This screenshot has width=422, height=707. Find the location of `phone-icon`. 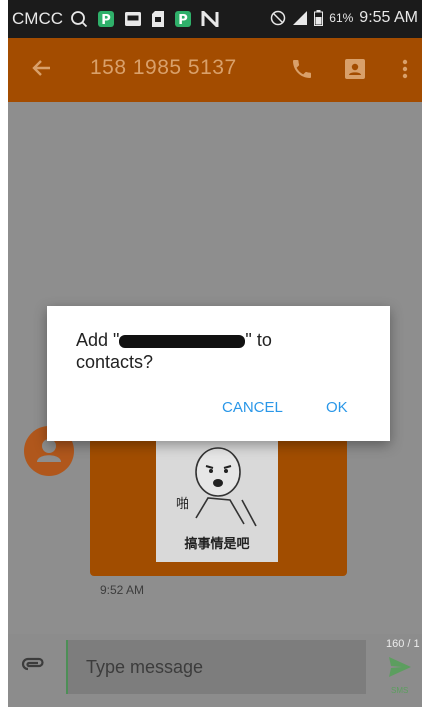

phone-icon is located at coordinates (302, 69).